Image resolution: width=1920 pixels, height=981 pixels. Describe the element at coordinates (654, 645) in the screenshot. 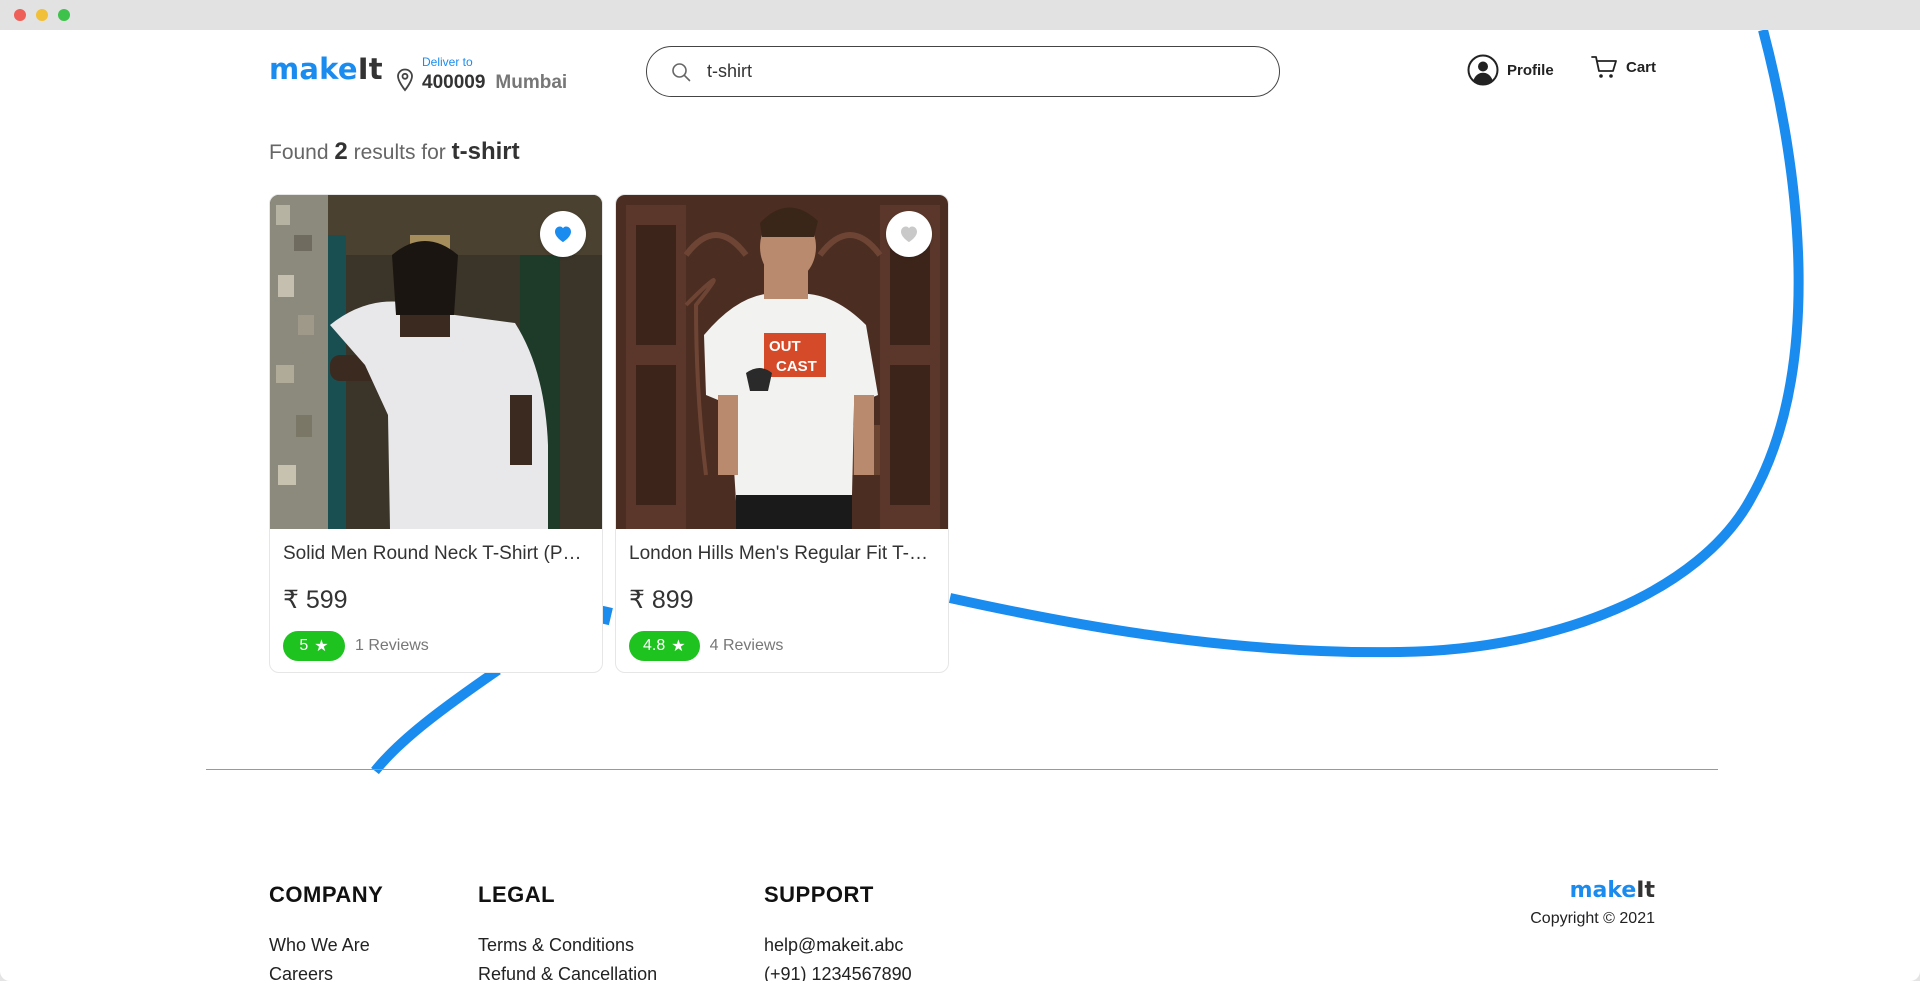

I see `rating-value: 4.8` at that location.